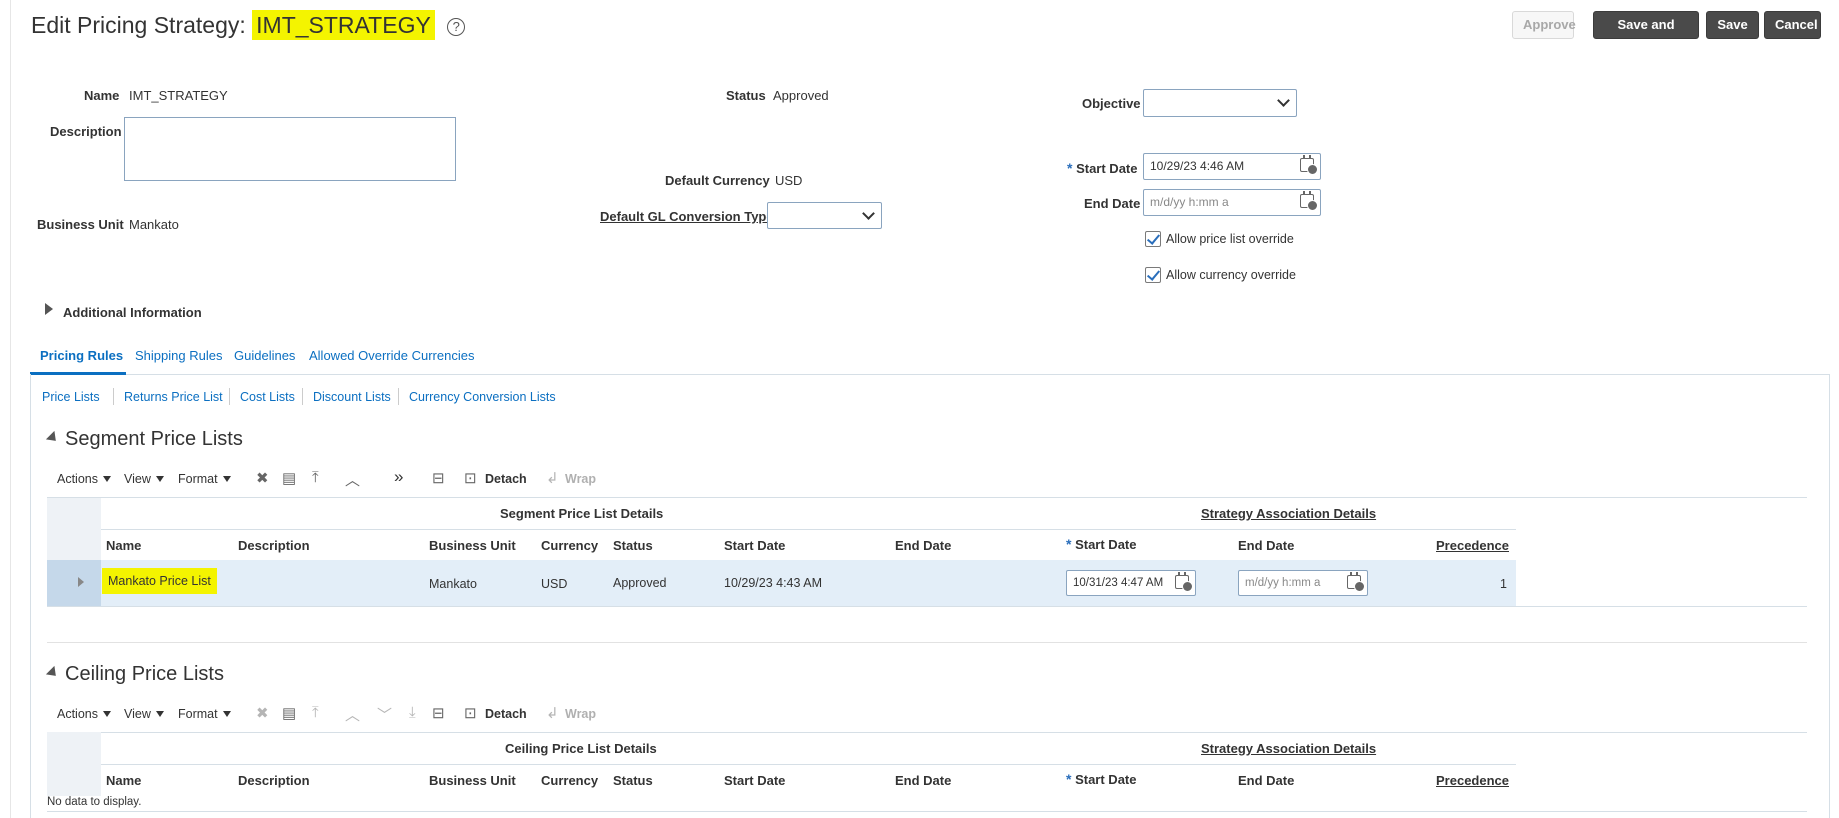 This screenshot has width=1839, height=818. Describe the element at coordinates (554, 584) in the screenshot. I see `row-currency: USD` at that location.